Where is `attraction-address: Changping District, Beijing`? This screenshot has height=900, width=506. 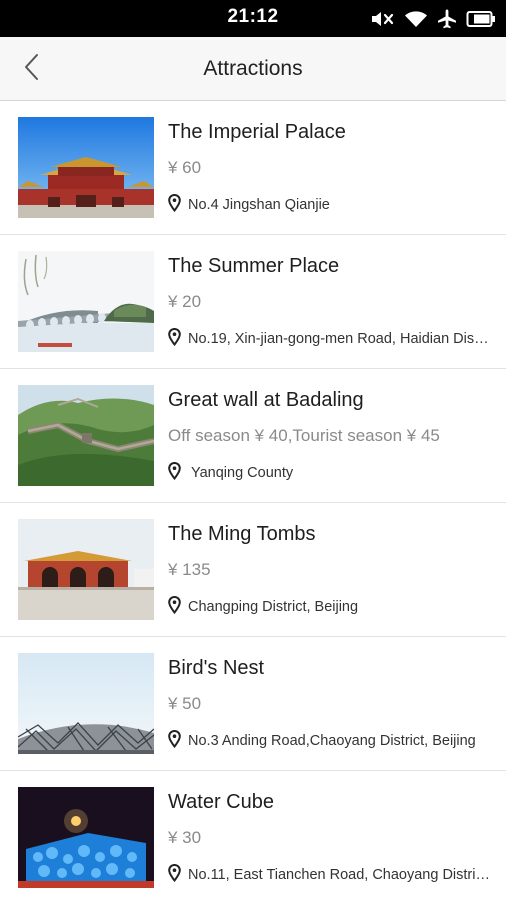 attraction-address: Changping District, Beijing is located at coordinates (329, 607).